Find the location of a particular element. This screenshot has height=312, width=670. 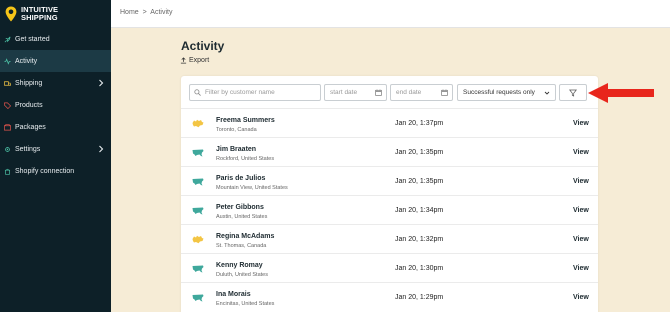

location-pin-icon is located at coordinates (11, 14).